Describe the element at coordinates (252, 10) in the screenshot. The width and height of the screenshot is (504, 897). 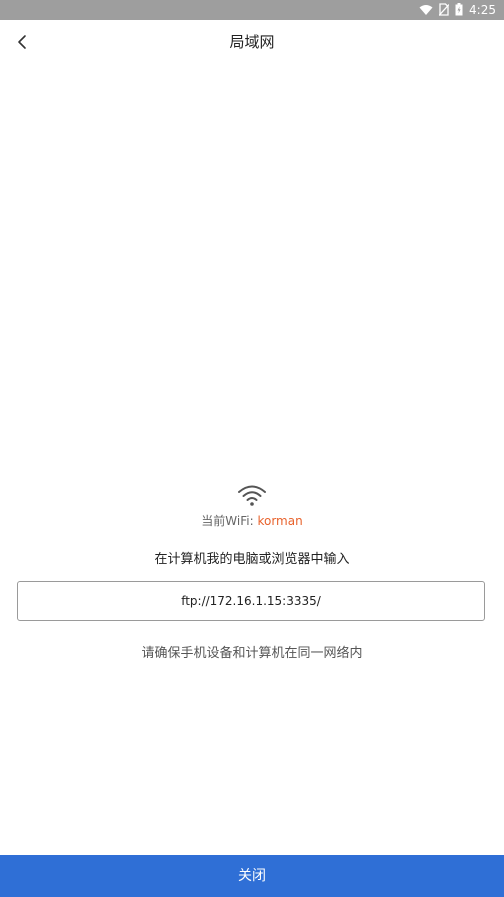
I see `status-bar: 4:25` at that location.